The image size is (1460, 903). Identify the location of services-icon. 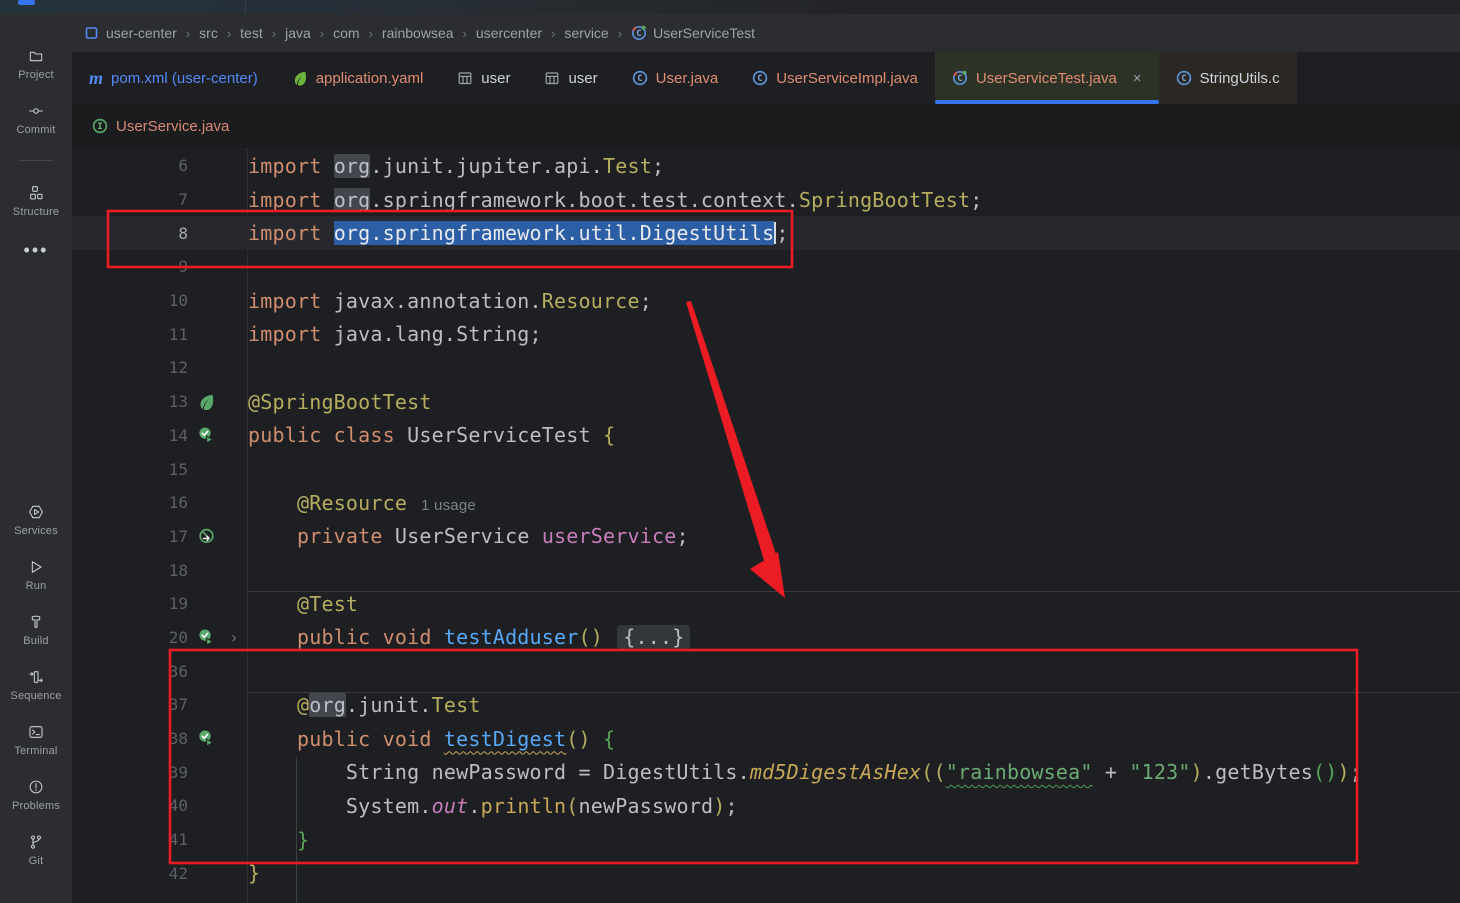
(36, 512).